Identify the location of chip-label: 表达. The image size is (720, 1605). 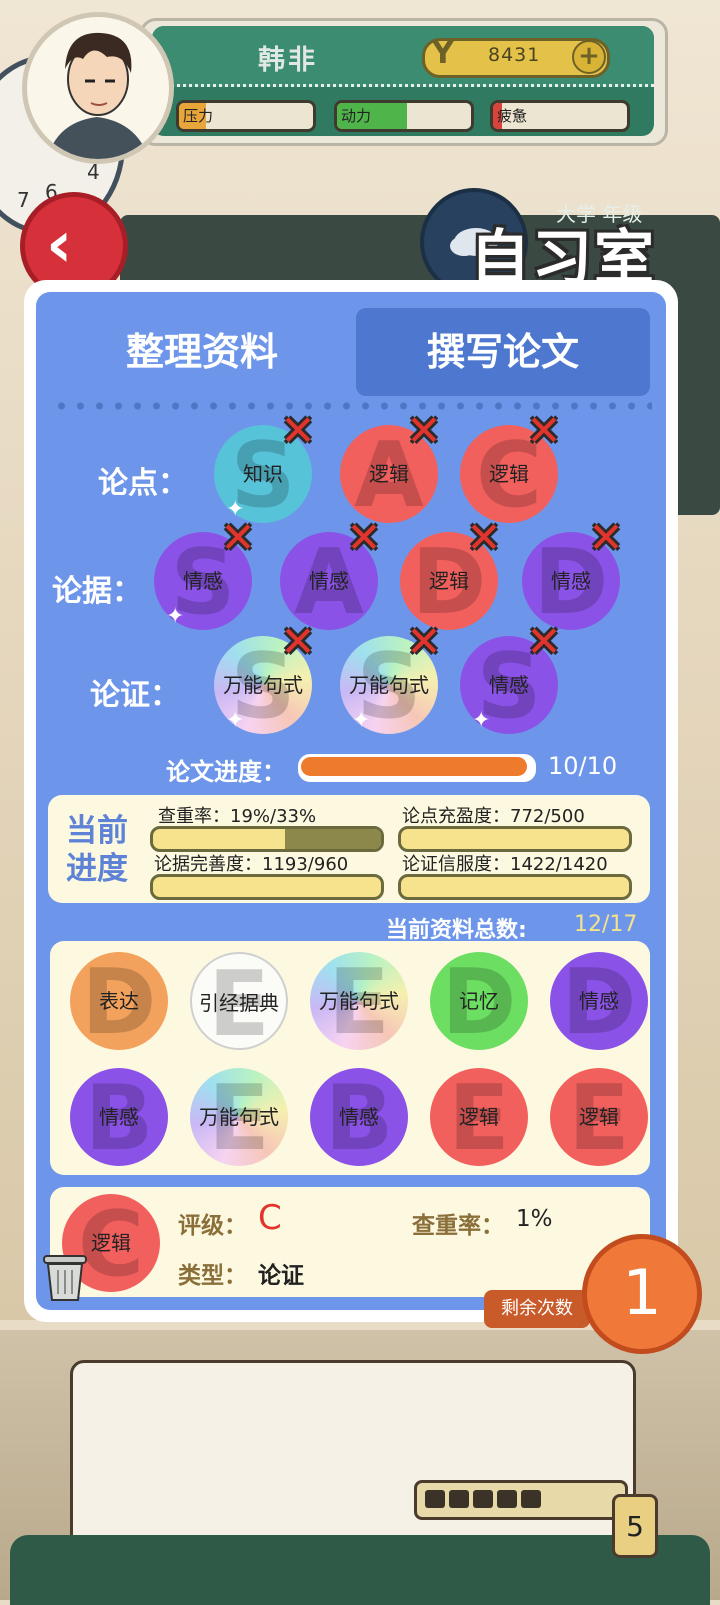
(119, 1001).